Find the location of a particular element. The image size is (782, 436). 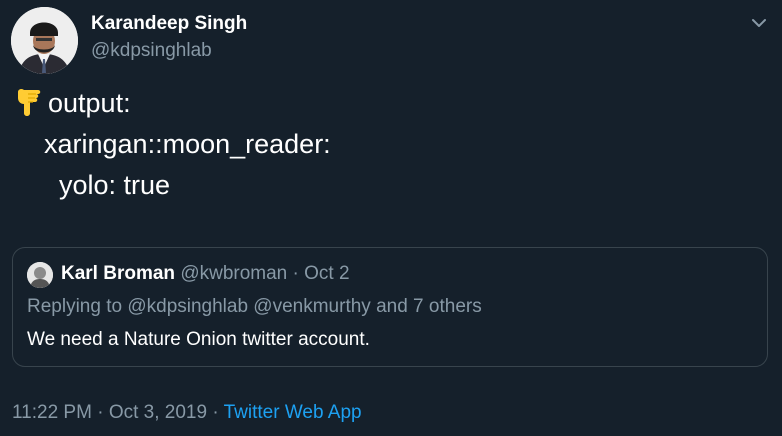

source-app-link: Twitter Web App is located at coordinates (293, 412).